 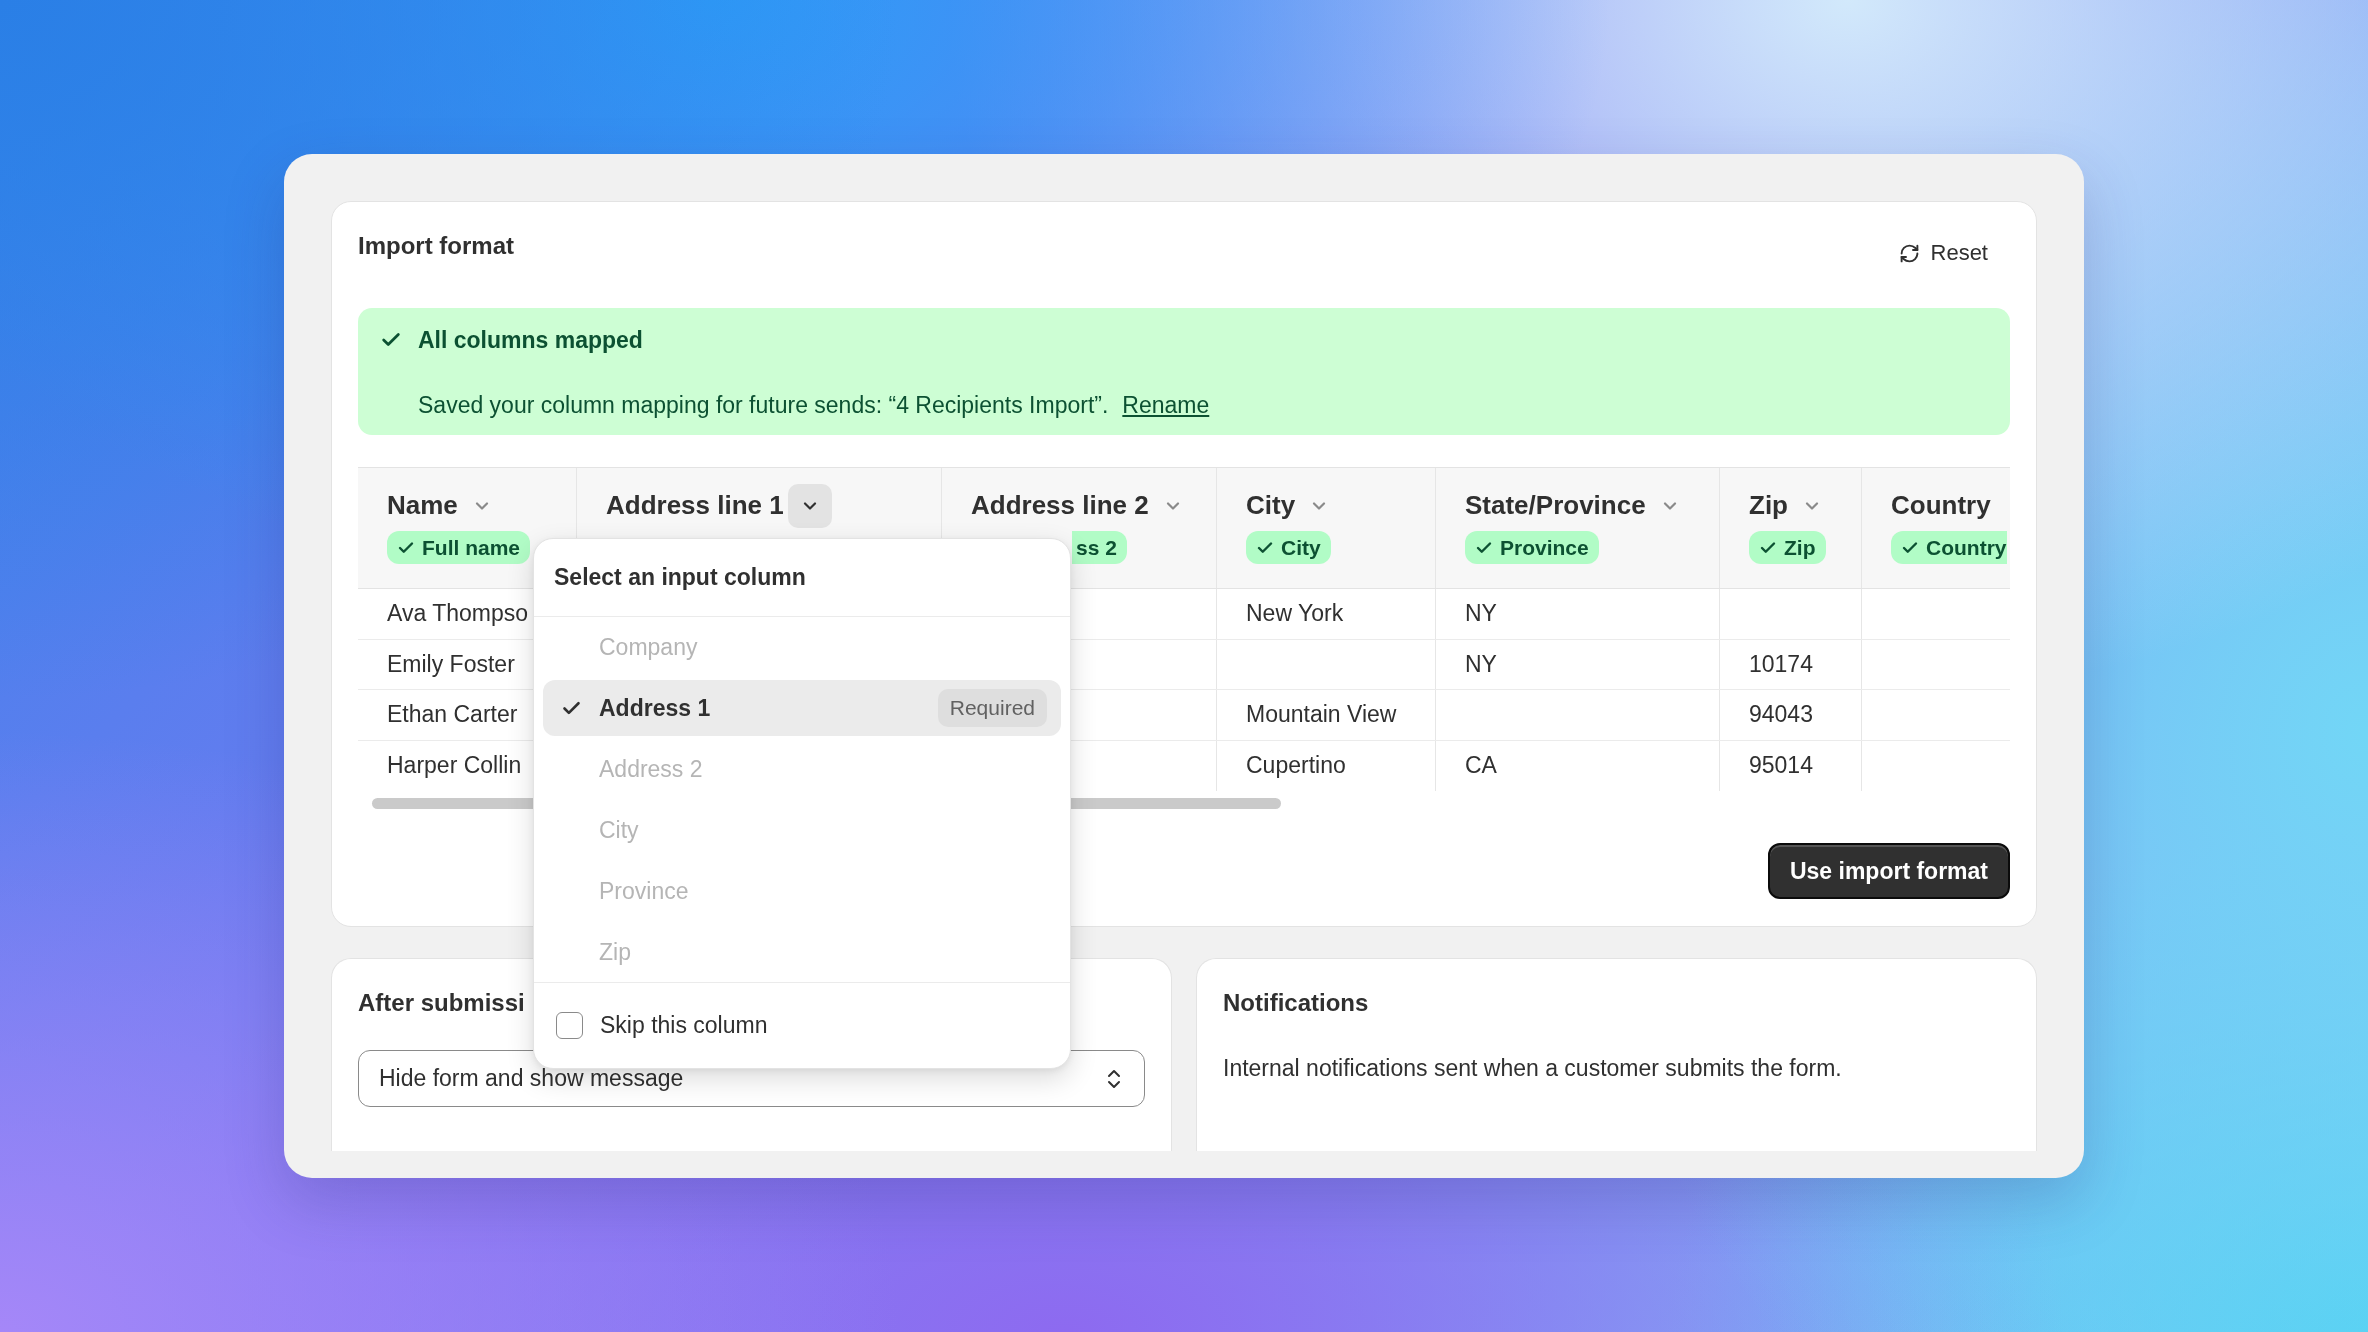 What do you see at coordinates (1296, 1003) in the screenshot?
I see `card-title: Notifications` at bounding box center [1296, 1003].